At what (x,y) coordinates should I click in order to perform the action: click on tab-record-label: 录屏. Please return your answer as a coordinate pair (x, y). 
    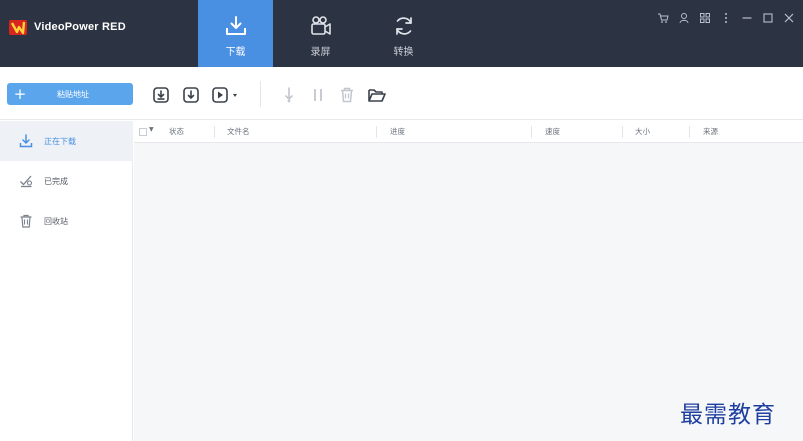
    Looking at the image, I should click on (320, 52).